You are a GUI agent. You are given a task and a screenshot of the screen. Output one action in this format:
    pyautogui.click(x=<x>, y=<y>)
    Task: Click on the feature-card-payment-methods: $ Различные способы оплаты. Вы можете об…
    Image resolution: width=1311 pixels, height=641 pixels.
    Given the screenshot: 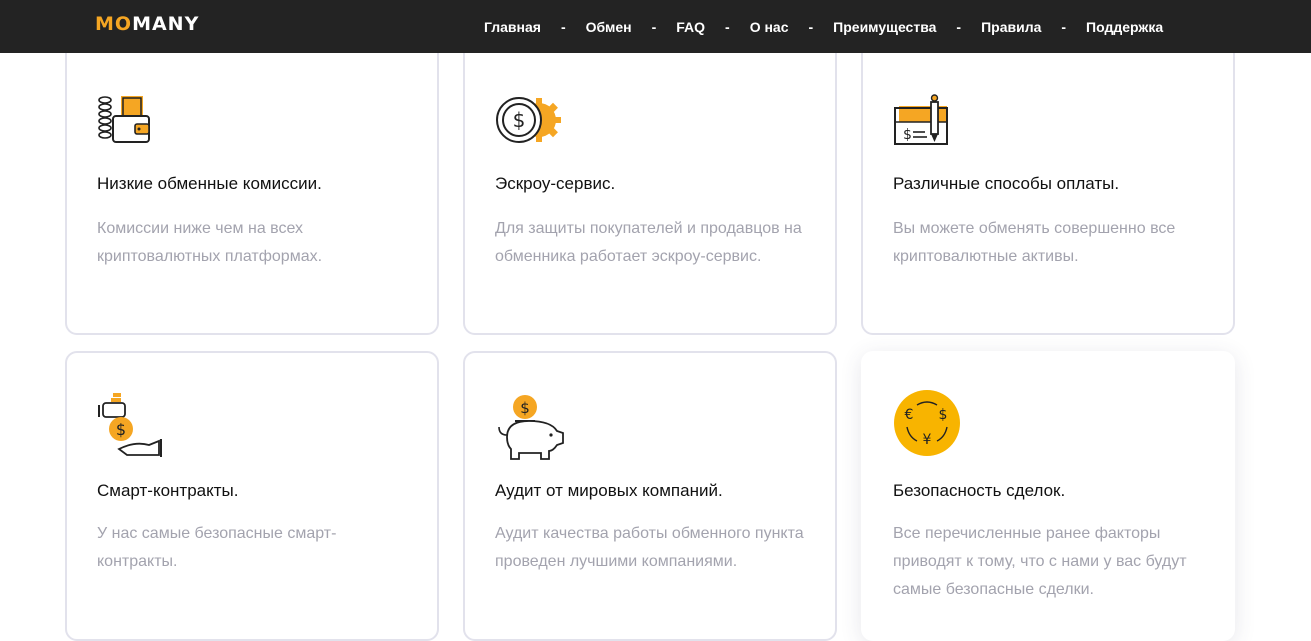 What is the action you would take?
    pyautogui.click(x=1048, y=177)
    